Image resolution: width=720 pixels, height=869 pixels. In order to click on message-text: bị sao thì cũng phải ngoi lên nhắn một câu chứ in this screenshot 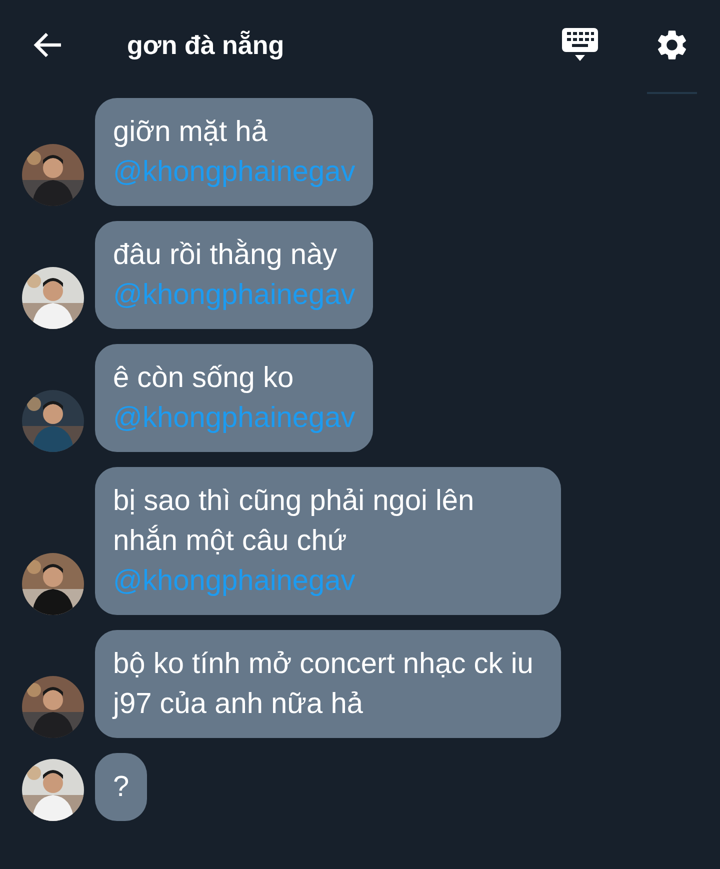, I will do `click(294, 521)`.